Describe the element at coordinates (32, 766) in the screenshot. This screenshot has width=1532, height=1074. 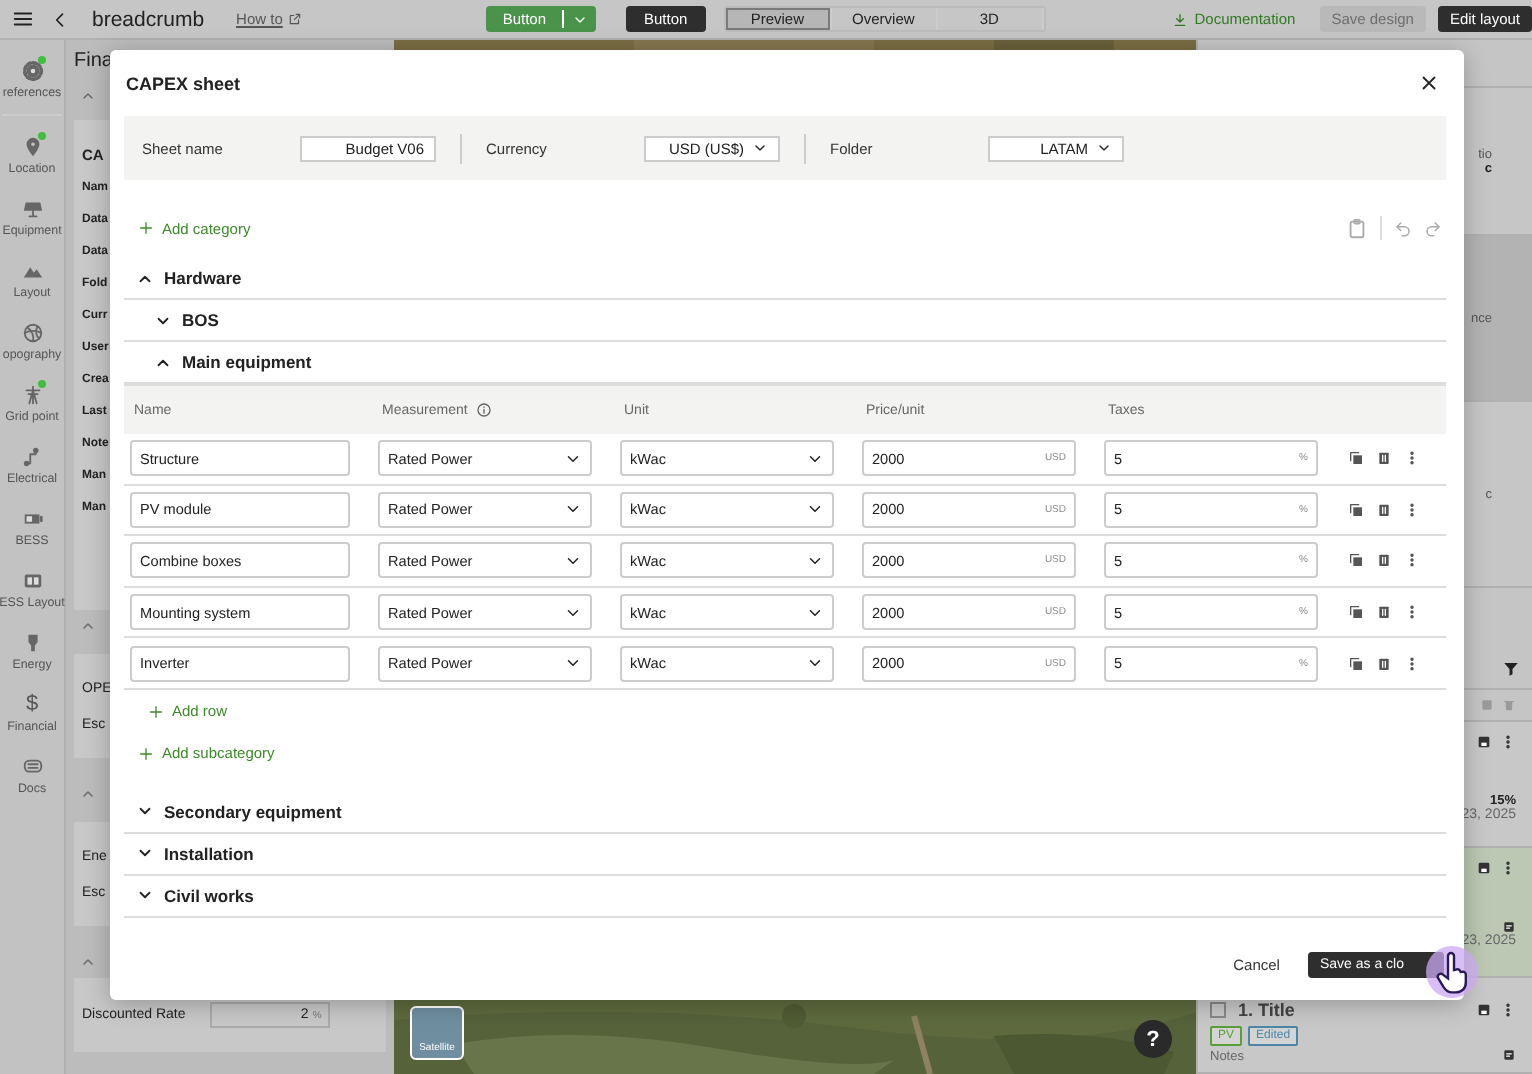
I see `documents-icon` at that location.